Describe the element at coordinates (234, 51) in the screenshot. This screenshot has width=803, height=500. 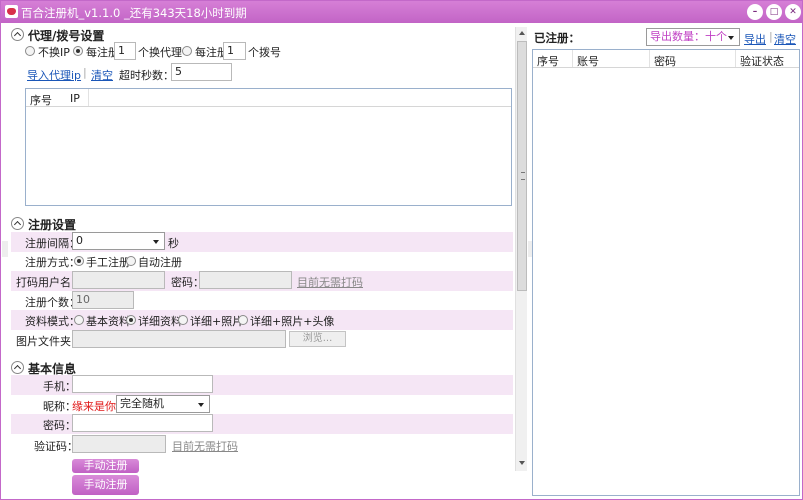
I see `dial-count-input: 1` at that location.